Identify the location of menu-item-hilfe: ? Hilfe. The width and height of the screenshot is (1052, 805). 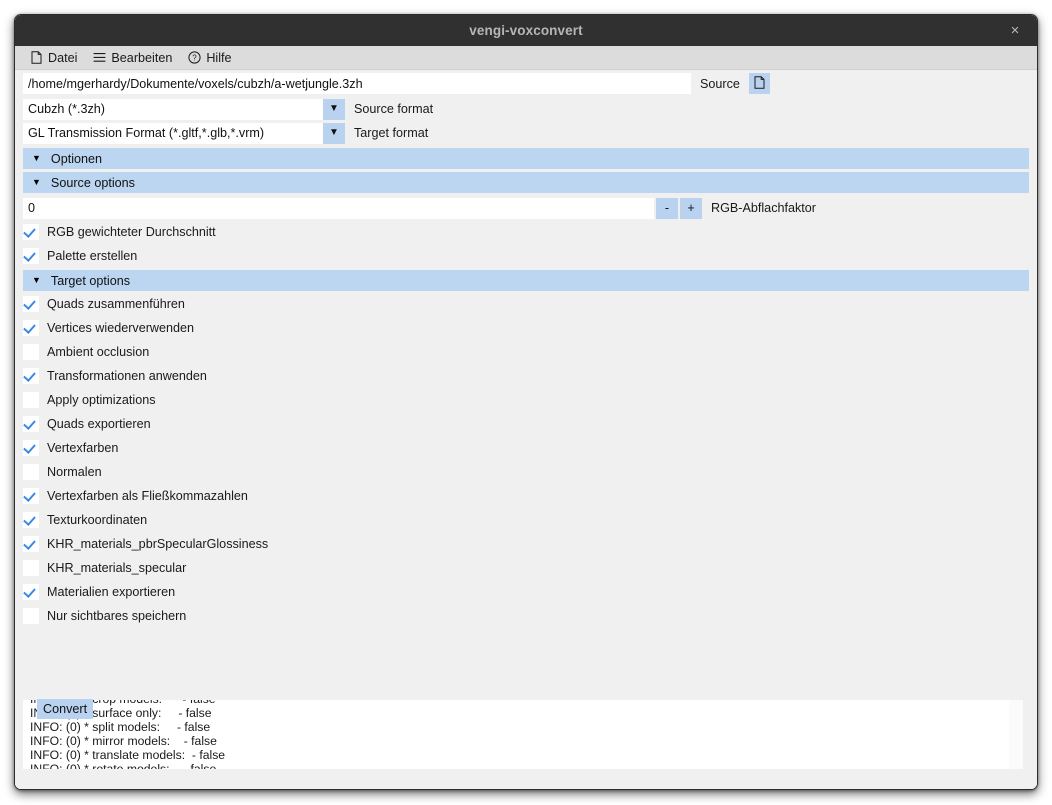
(210, 58).